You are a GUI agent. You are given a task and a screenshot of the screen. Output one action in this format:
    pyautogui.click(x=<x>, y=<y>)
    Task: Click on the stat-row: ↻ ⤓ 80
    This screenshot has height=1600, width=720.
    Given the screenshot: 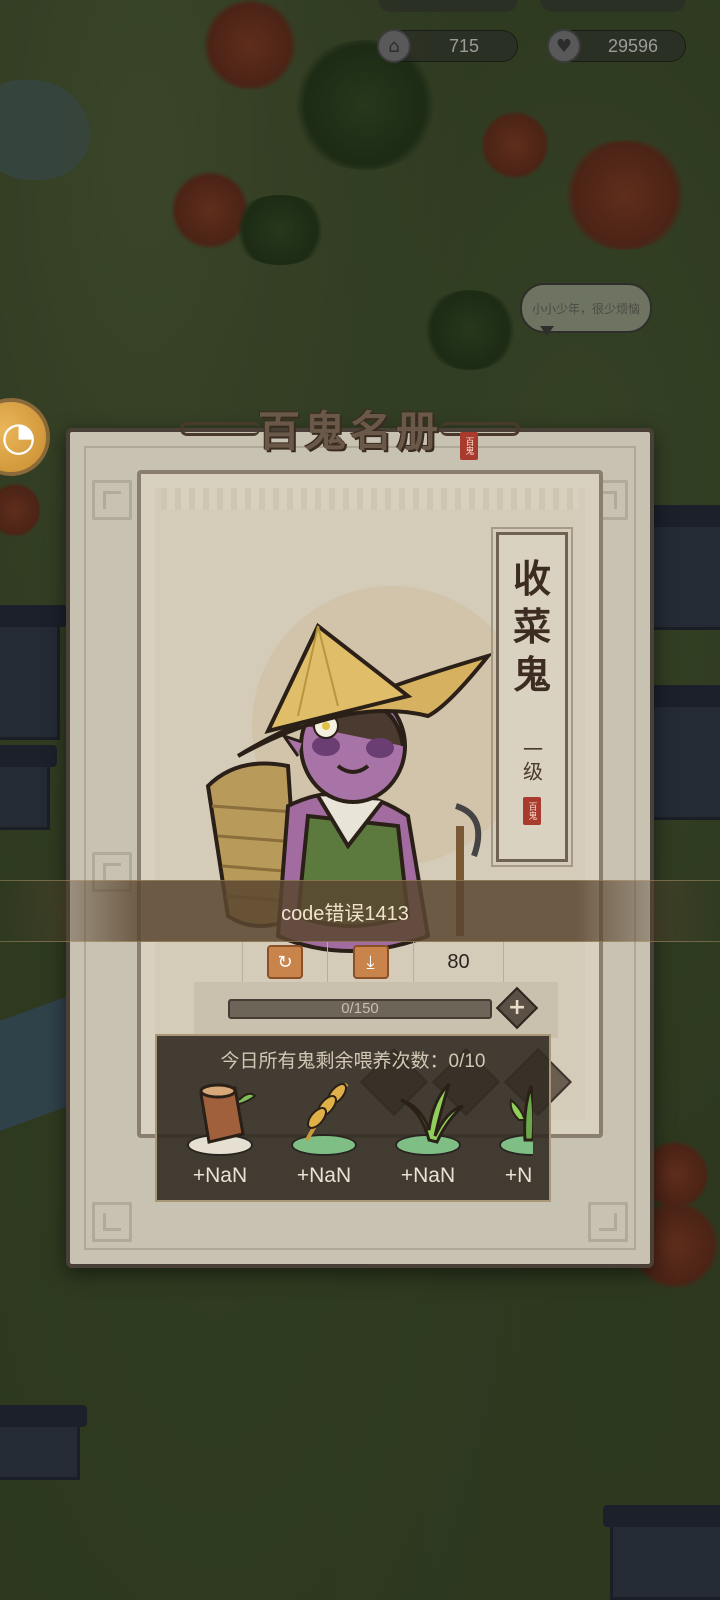 What is the action you would take?
    pyautogui.click(x=373, y=962)
    